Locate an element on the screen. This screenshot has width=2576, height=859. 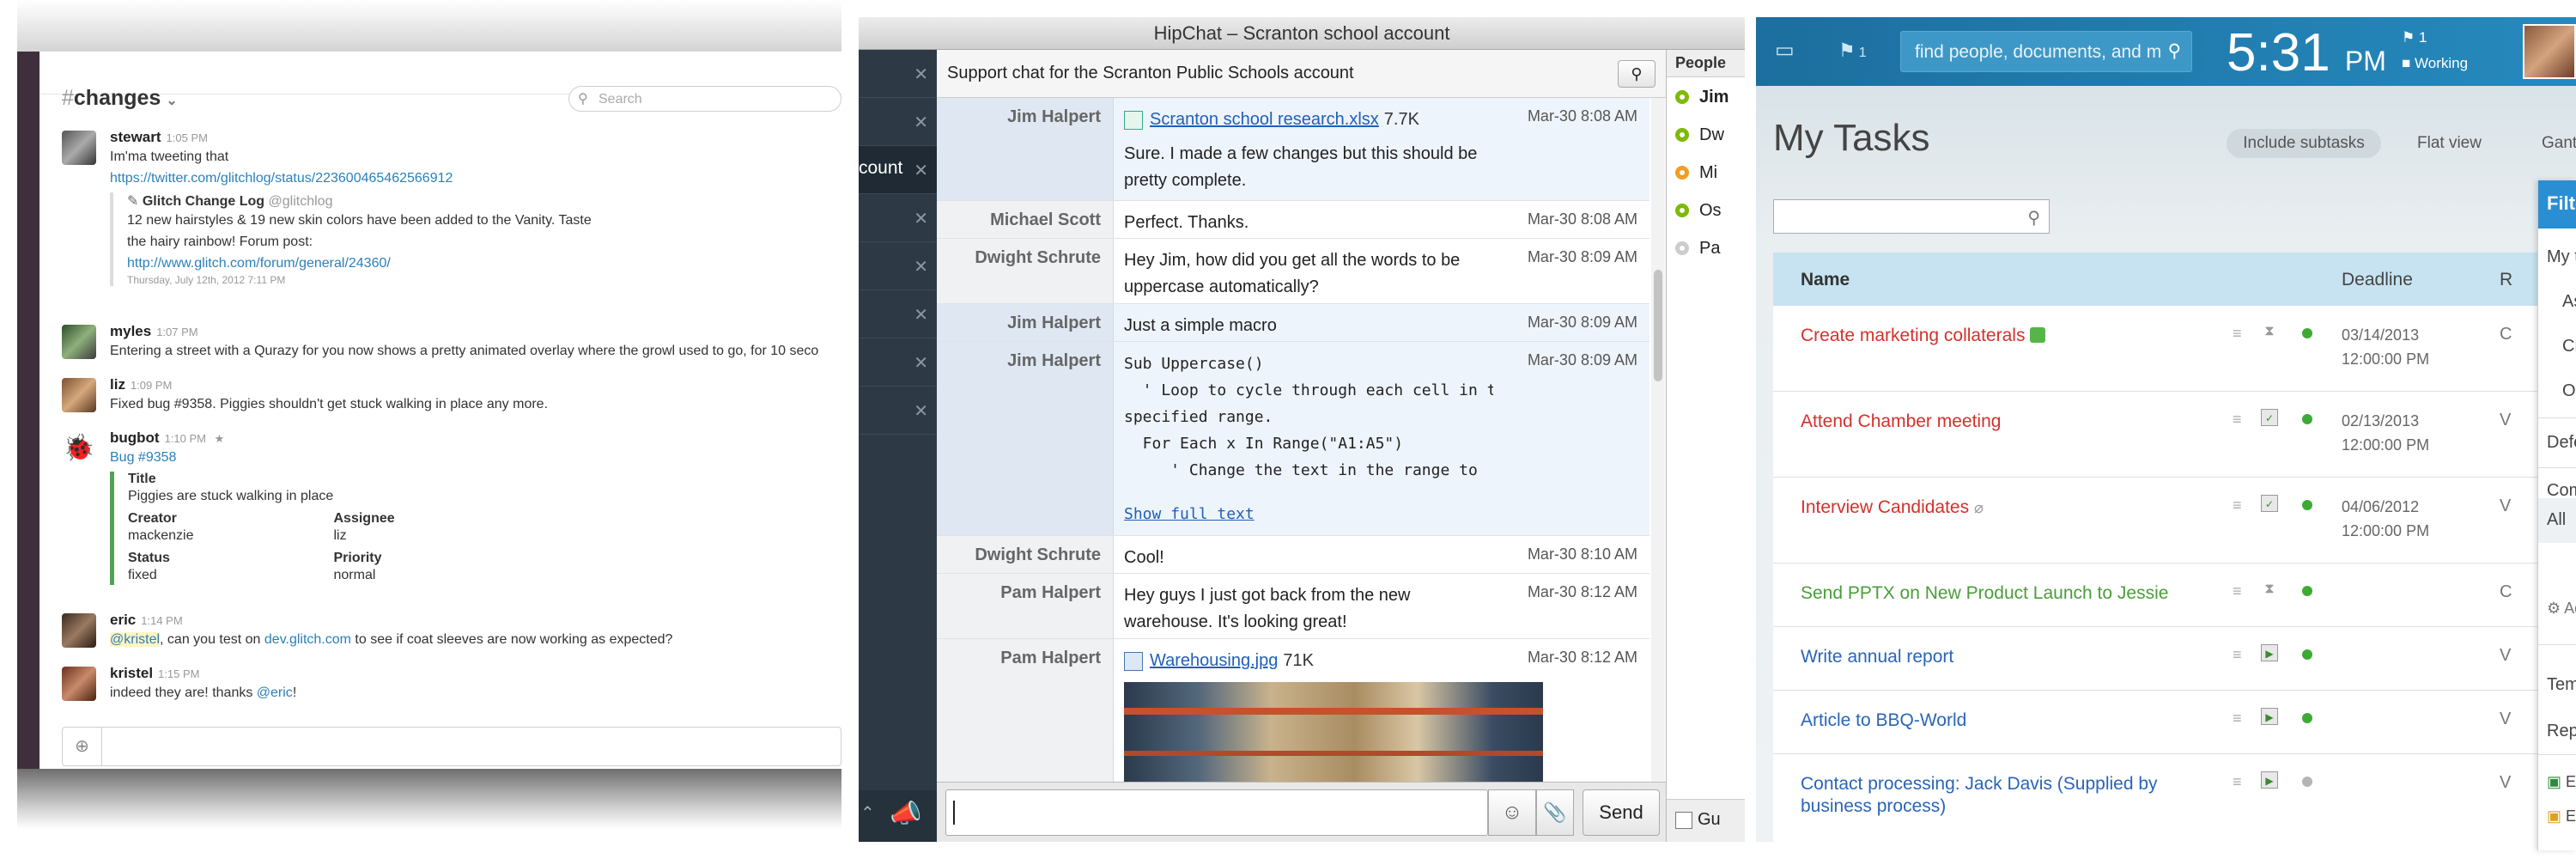
filter-option: Cre is located at coordinates (2569, 346).